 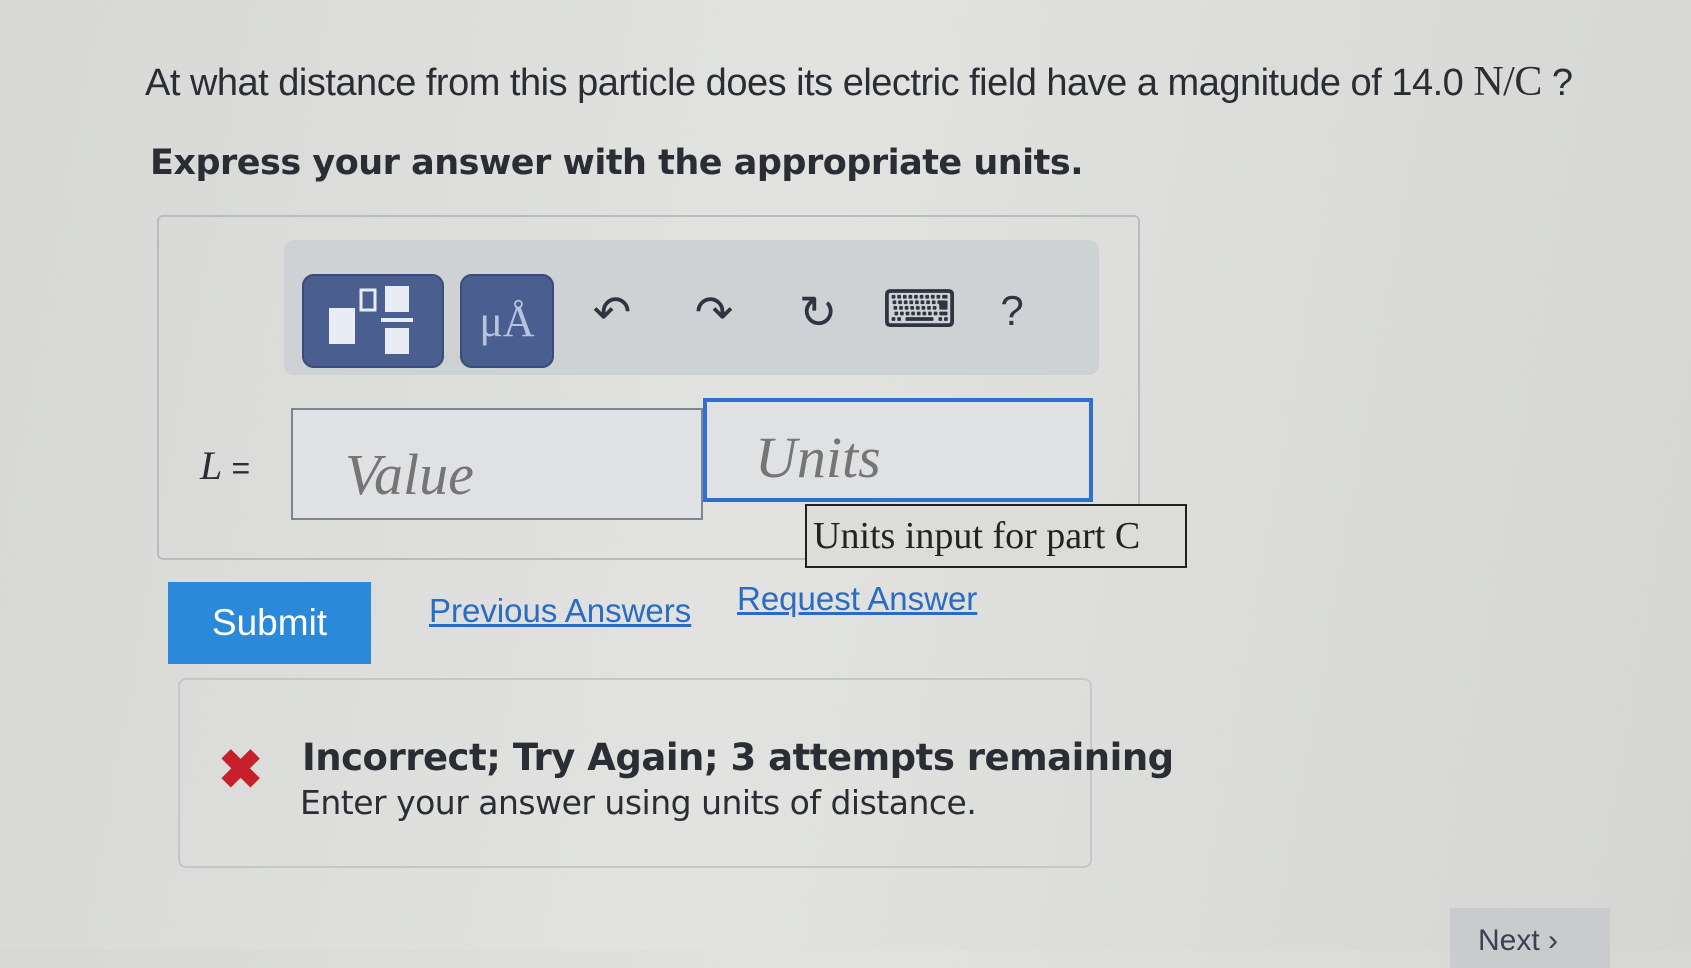 What do you see at coordinates (225, 465) in the screenshot?
I see `variable-label: L =` at bounding box center [225, 465].